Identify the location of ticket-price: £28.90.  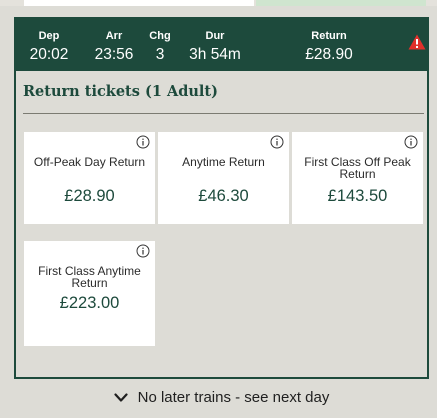
(89, 196).